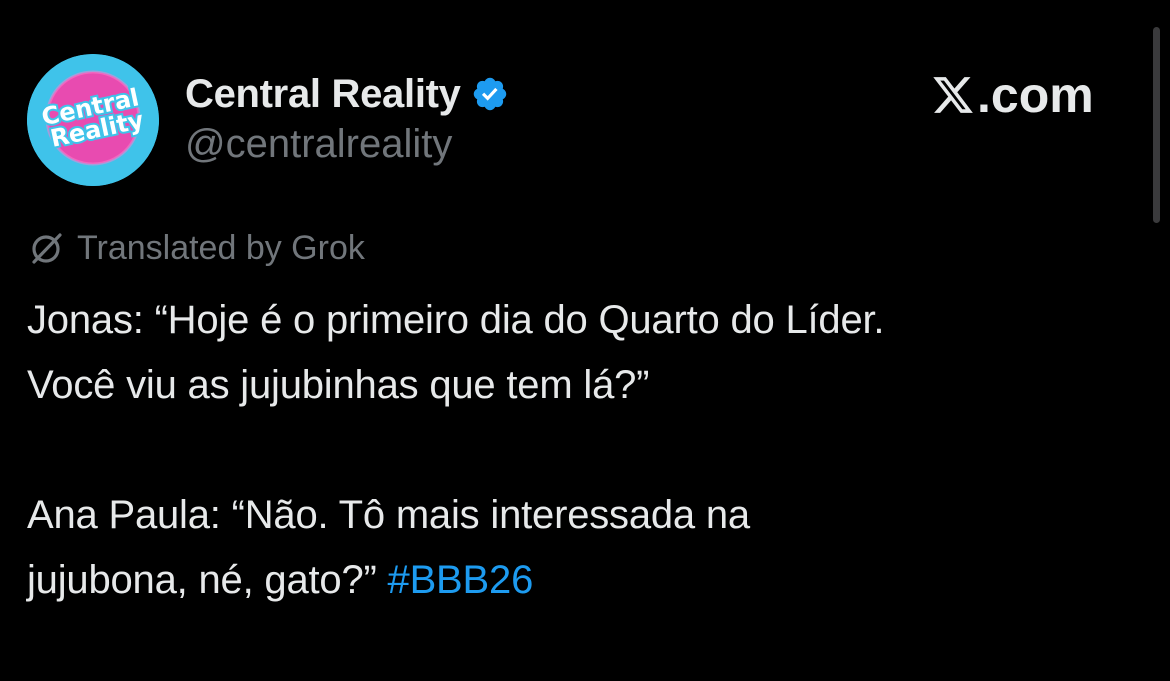 This screenshot has width=1170, height=681. I want to click on user-handle: @centralreality, so click(318, 144).